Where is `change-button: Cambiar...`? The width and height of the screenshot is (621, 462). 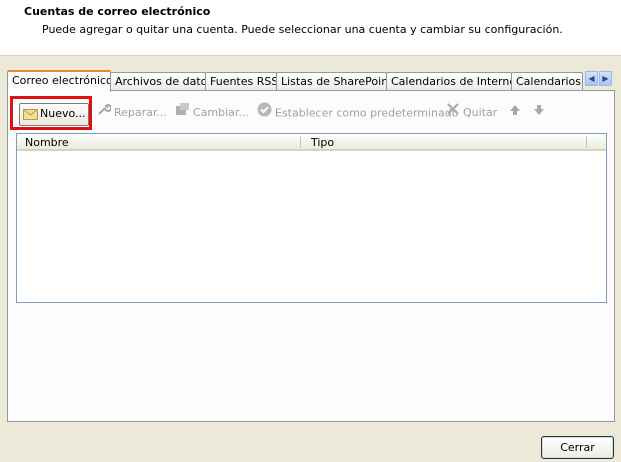 change-button: Cambiar... is located at coordinates (212, 113).